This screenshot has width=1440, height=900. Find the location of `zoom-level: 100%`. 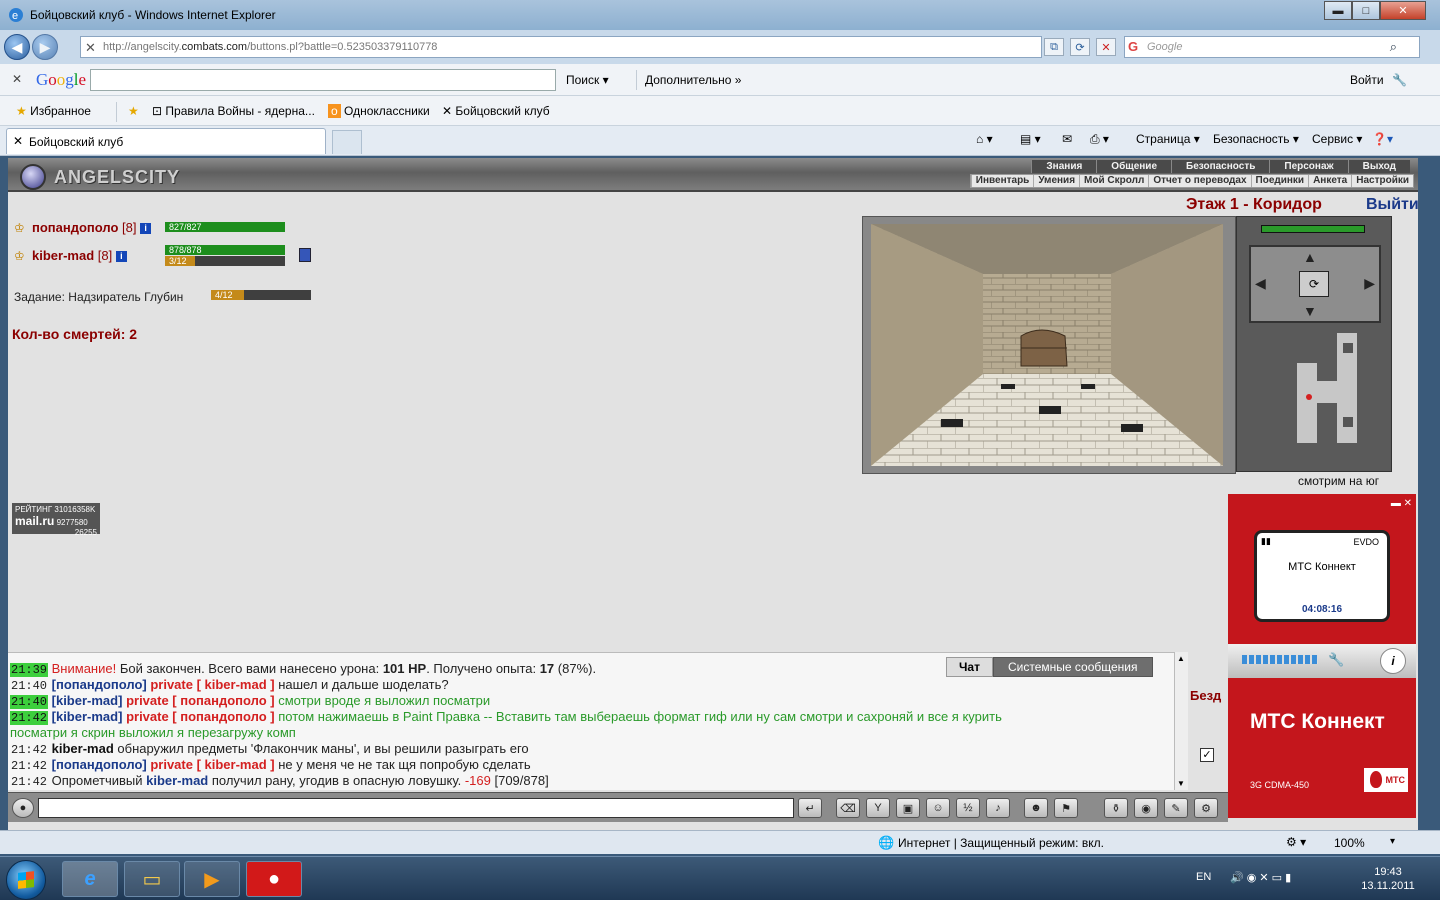

zoom-level: 100% is located at coordinates (1349, 843).